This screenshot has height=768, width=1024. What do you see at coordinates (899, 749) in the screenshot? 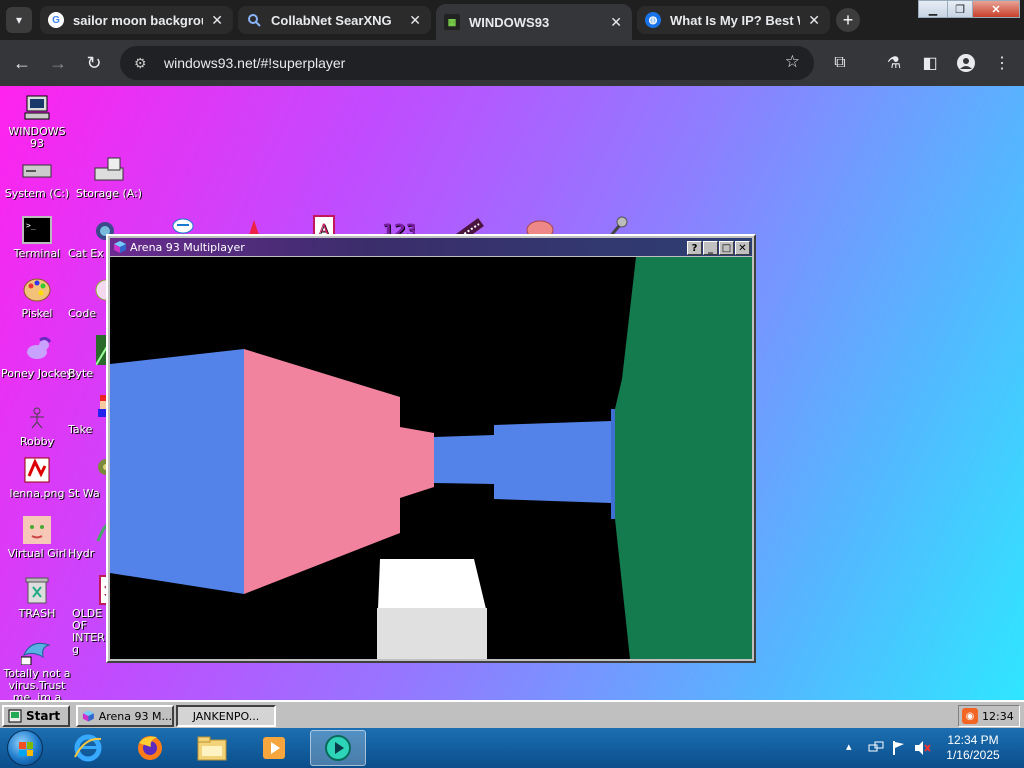
I see `action-center-flag-icon` at bounding box center [899, 749].